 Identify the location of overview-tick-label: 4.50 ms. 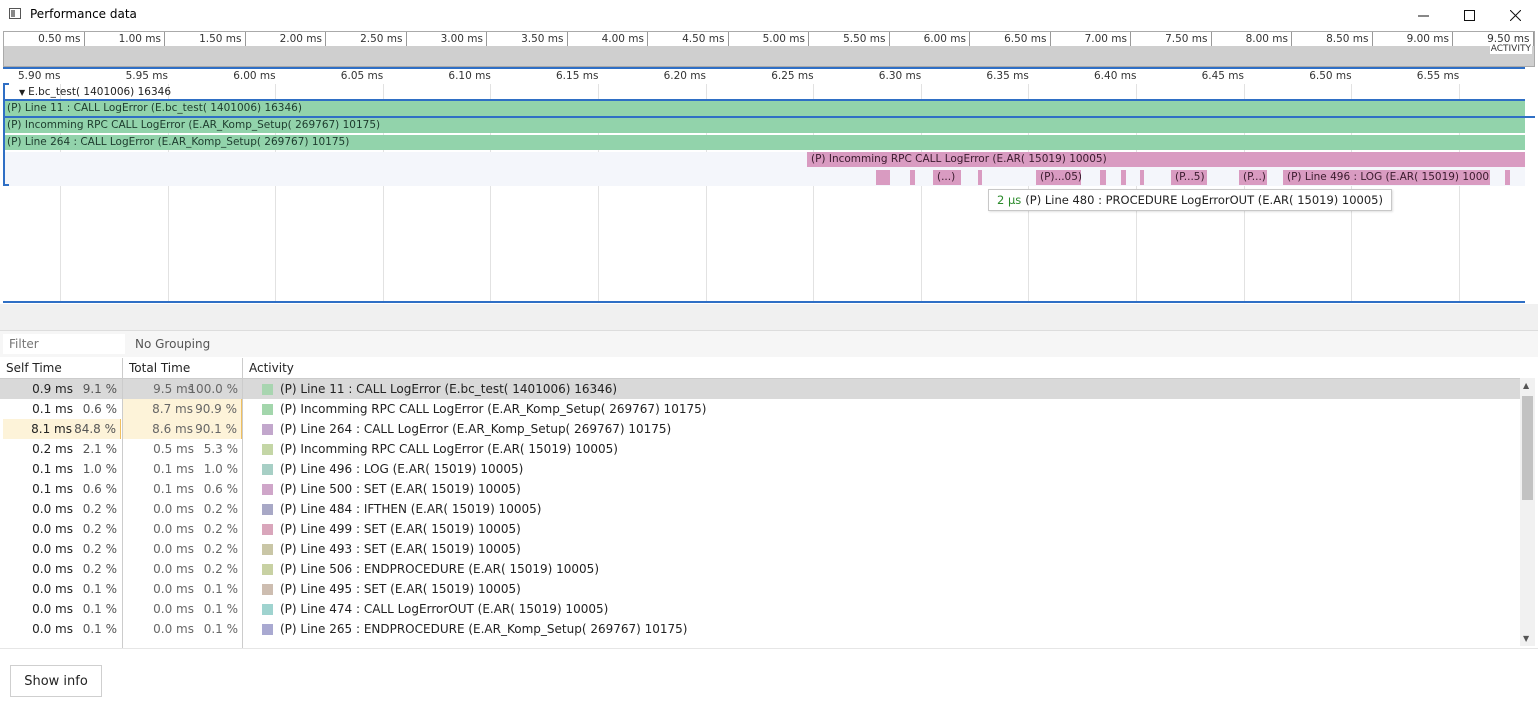
(688, 39).